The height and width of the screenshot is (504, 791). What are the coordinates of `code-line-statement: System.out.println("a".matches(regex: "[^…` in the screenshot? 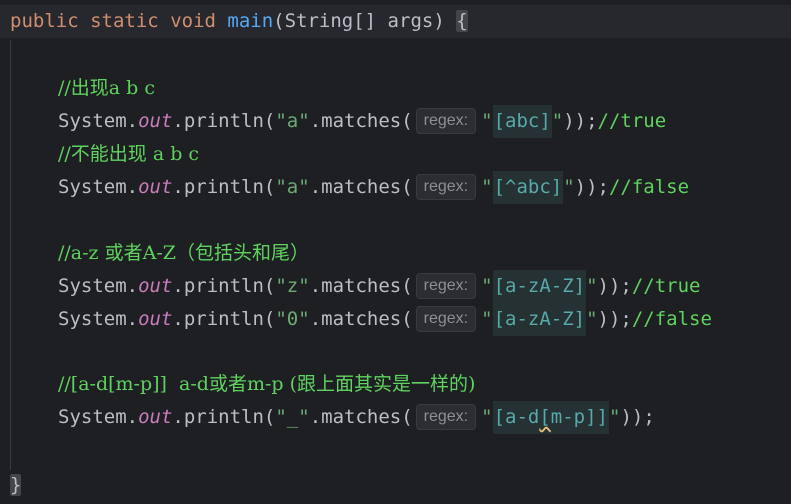 It's located at (373, 187).